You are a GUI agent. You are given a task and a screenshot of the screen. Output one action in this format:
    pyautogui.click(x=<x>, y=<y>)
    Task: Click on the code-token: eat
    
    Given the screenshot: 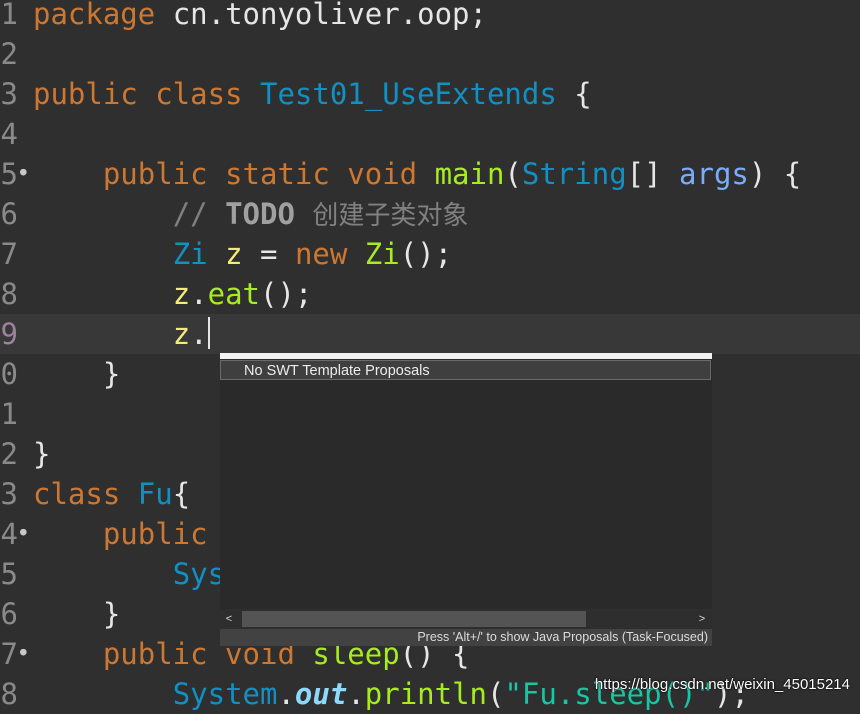 What is the action you would take?
    pyautogui.click(x=234, y=294)
    